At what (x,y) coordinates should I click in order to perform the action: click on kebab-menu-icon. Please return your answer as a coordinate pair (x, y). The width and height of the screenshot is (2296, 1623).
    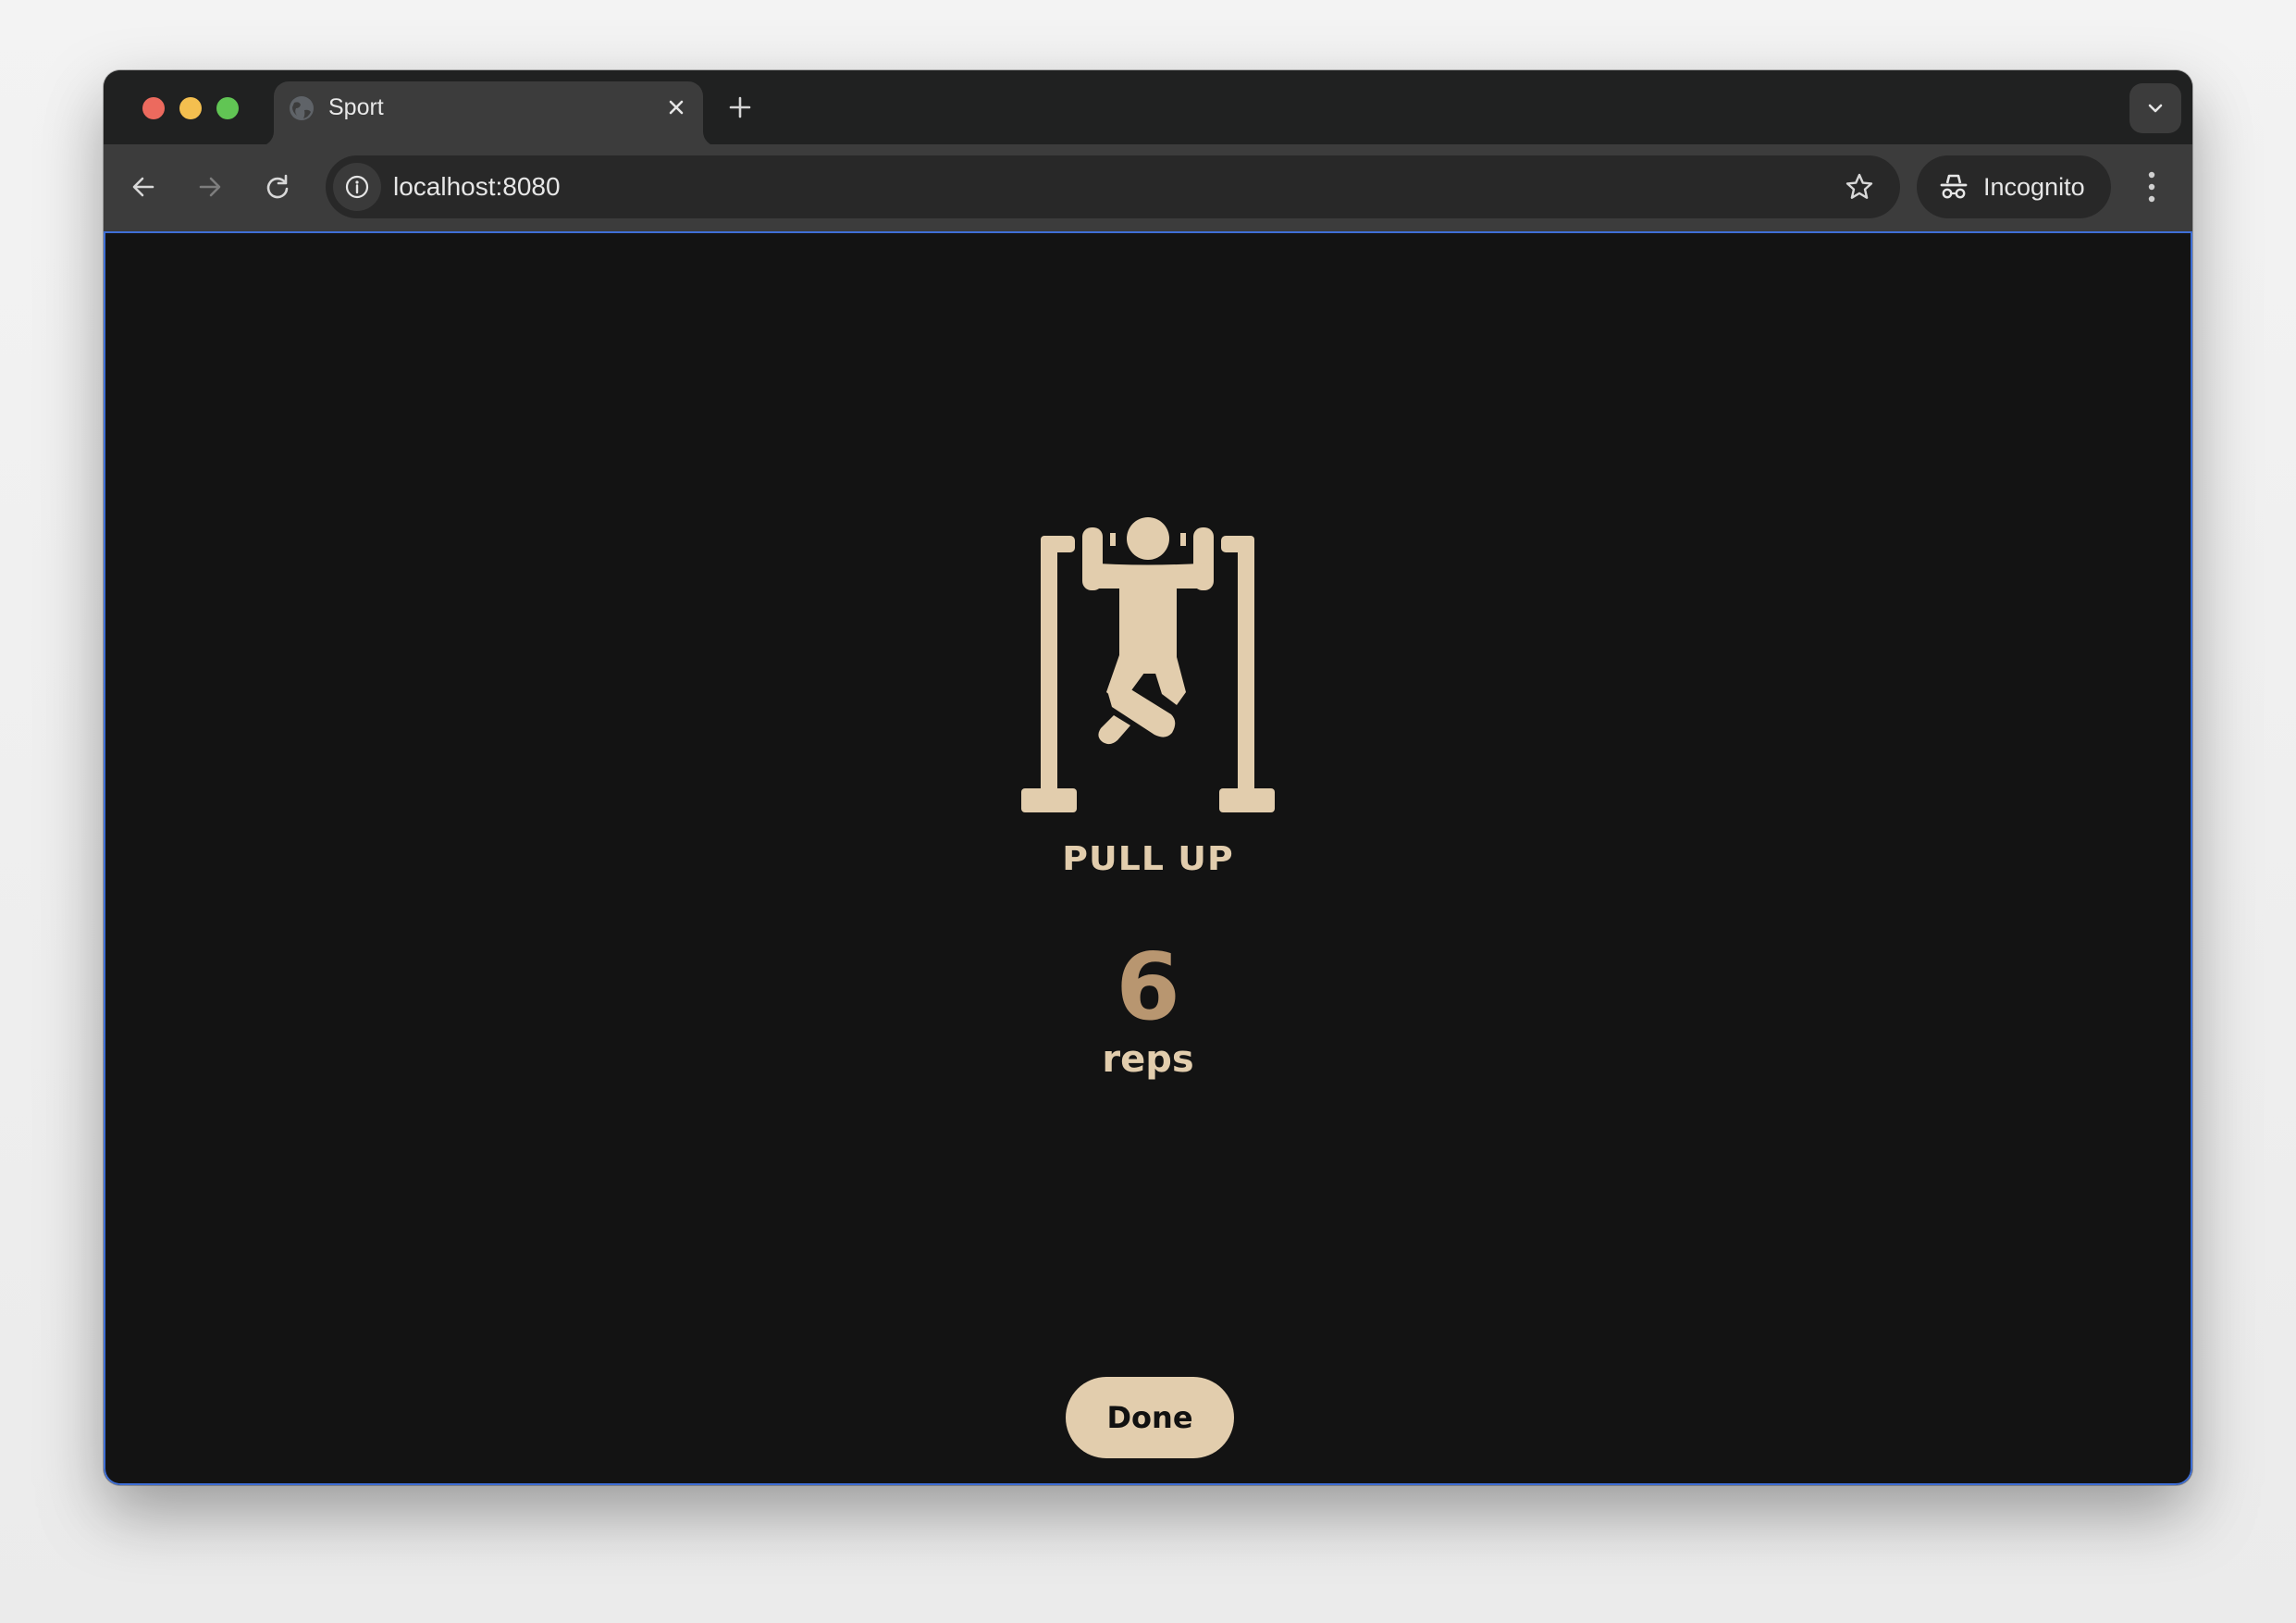
    Looking at the image, I should click on (2152, 187).